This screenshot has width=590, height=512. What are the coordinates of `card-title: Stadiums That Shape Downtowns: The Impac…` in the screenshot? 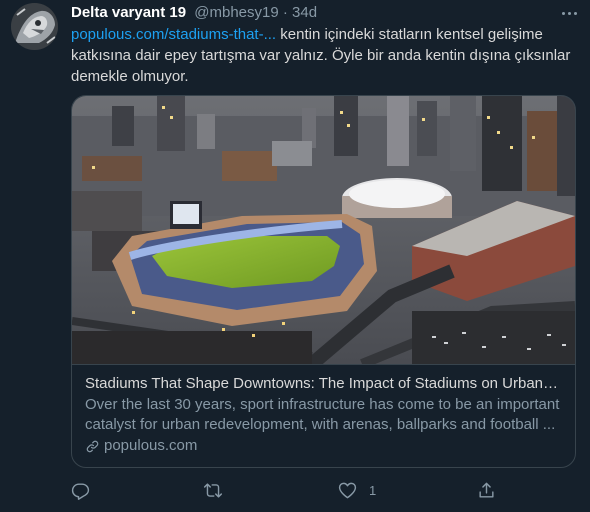 It's located at (323, 383).